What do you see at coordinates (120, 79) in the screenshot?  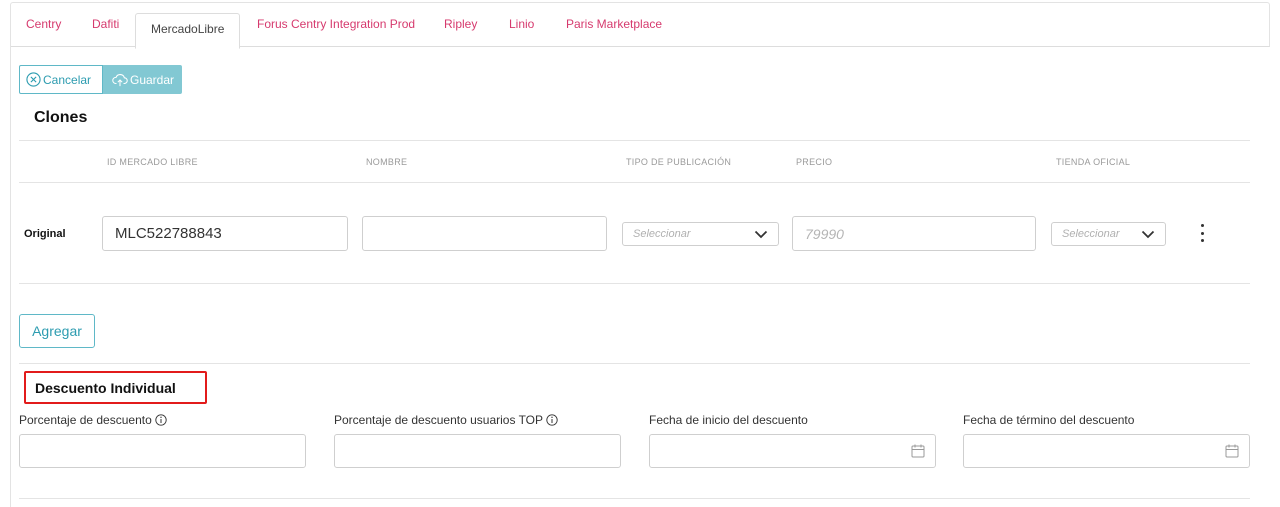 I see `cloud-upload-icon` at bounding box center [120, 79].